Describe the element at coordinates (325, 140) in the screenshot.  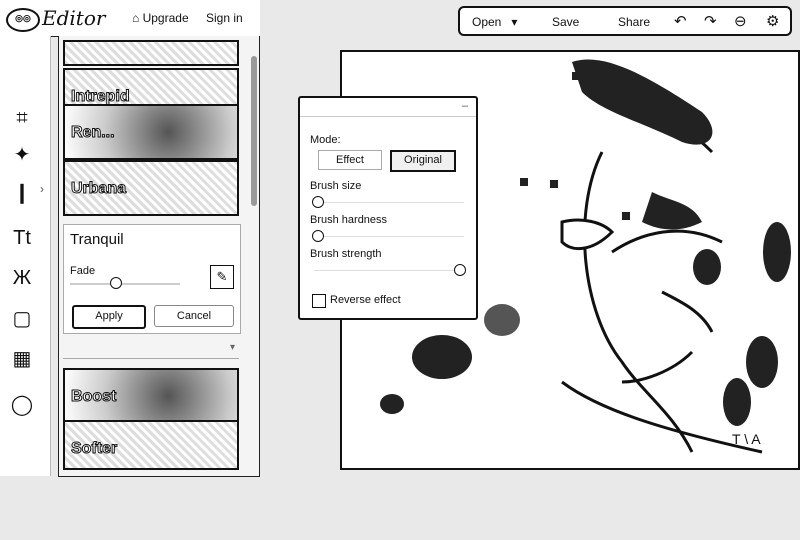
I see `mode-label: Mode:` at that location.